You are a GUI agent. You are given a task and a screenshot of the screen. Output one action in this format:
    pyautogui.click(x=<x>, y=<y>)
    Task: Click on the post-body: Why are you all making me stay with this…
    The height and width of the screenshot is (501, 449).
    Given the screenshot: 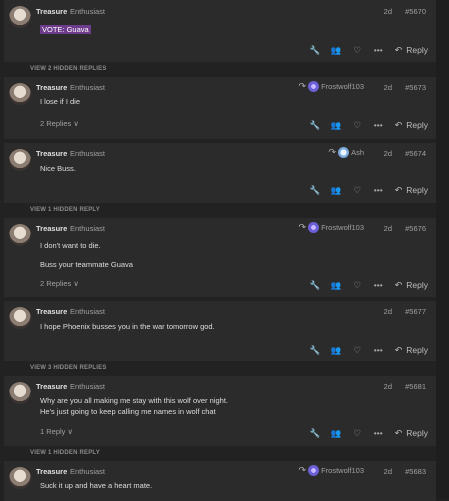 What is the action you would take?
    pyautogui.click(x=134, y=406)
    